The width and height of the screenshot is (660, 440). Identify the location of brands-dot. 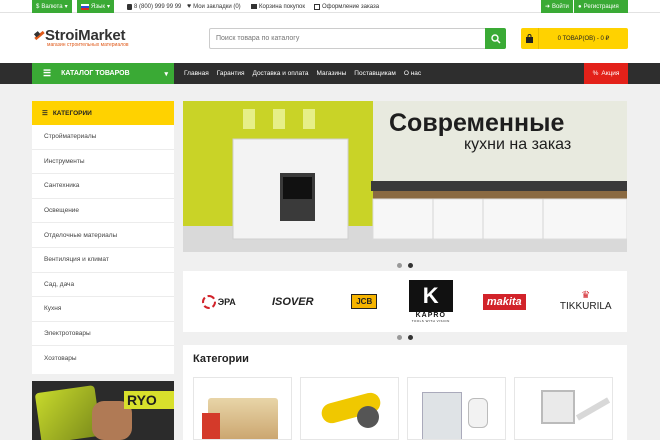
(399, 337).